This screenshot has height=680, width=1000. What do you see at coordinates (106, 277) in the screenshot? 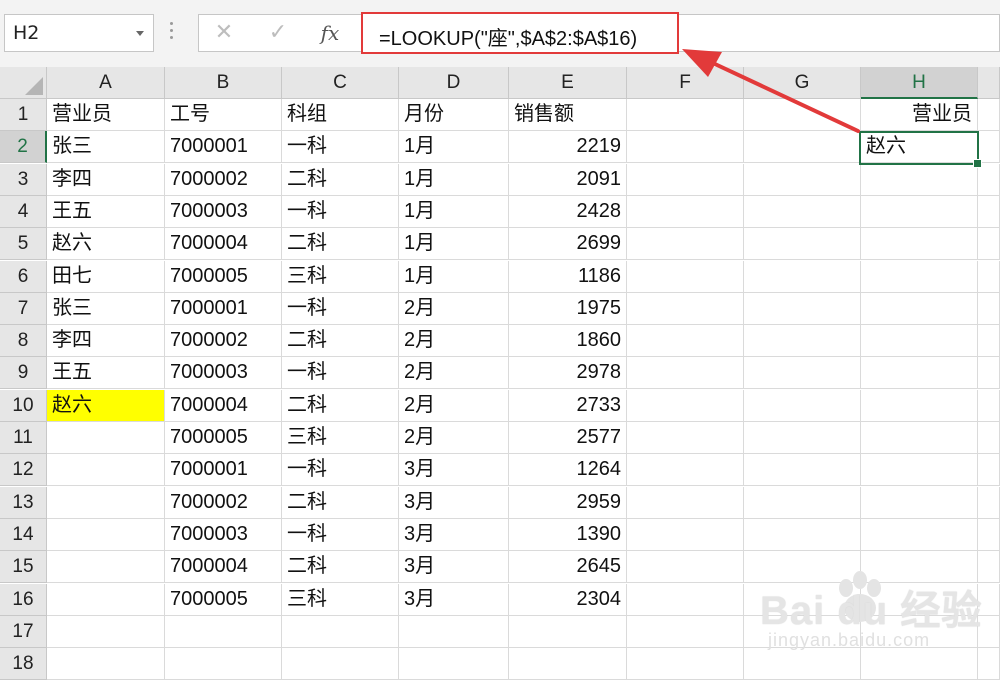
I see `cell-a6: 田七` at bounding box center [106, 277].